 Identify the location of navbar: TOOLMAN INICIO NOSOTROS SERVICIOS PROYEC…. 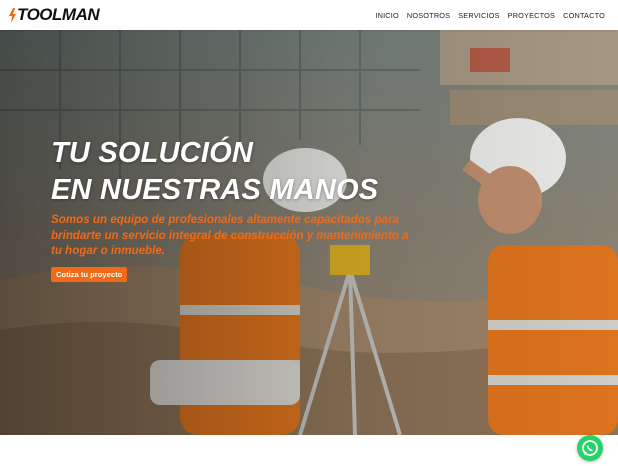
(309, 15).